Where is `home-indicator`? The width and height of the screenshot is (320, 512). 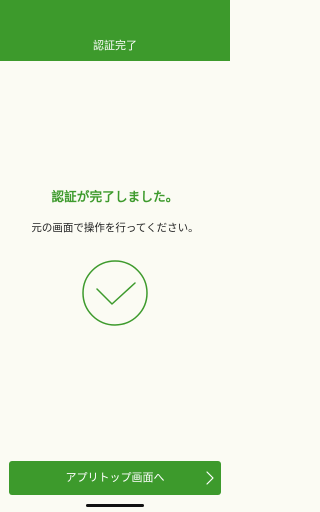 home-indicator is located at coordinates (115, 505).